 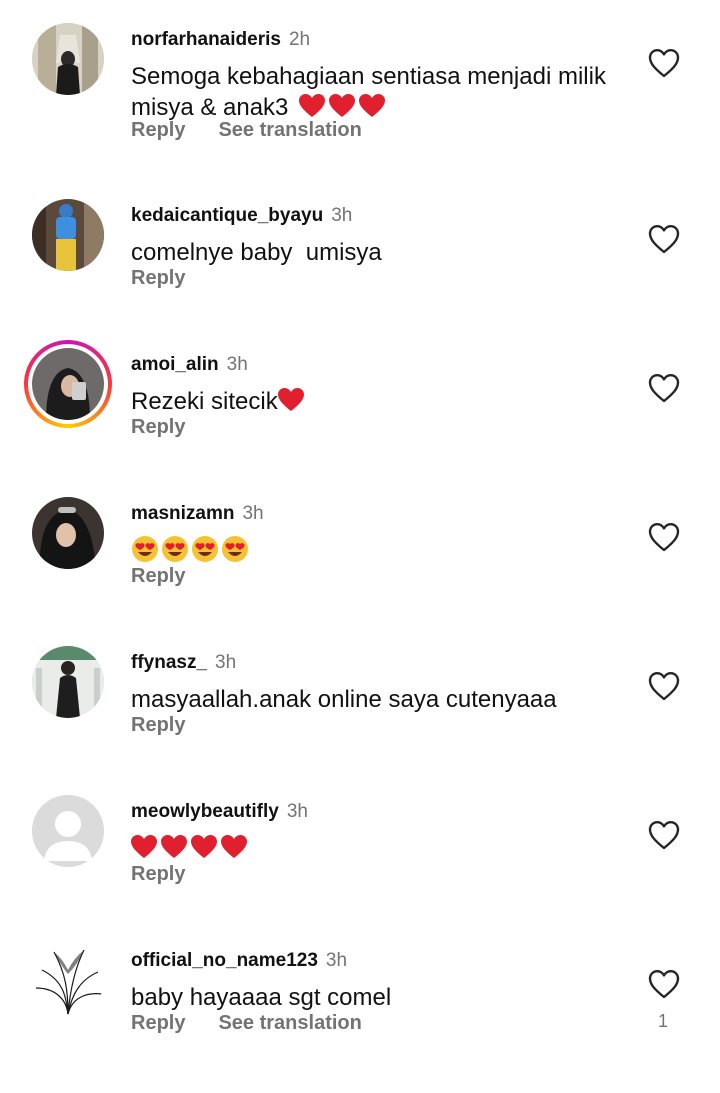 I want to click on username: official_no_name123, so click(x=224, y=961).